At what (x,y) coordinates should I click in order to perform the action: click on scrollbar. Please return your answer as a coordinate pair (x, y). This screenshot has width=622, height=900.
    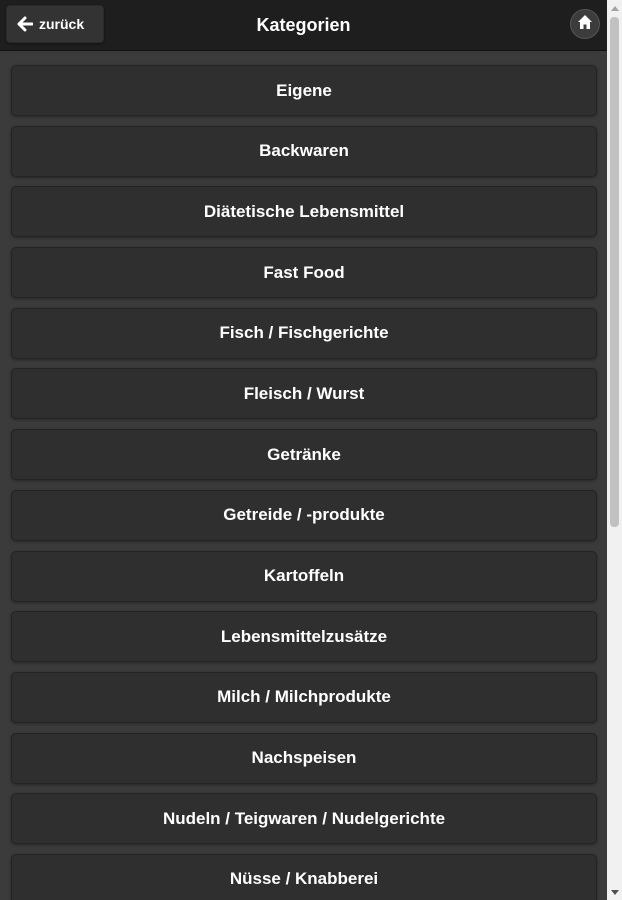
    Looking at the image, I should click on (614, 450).